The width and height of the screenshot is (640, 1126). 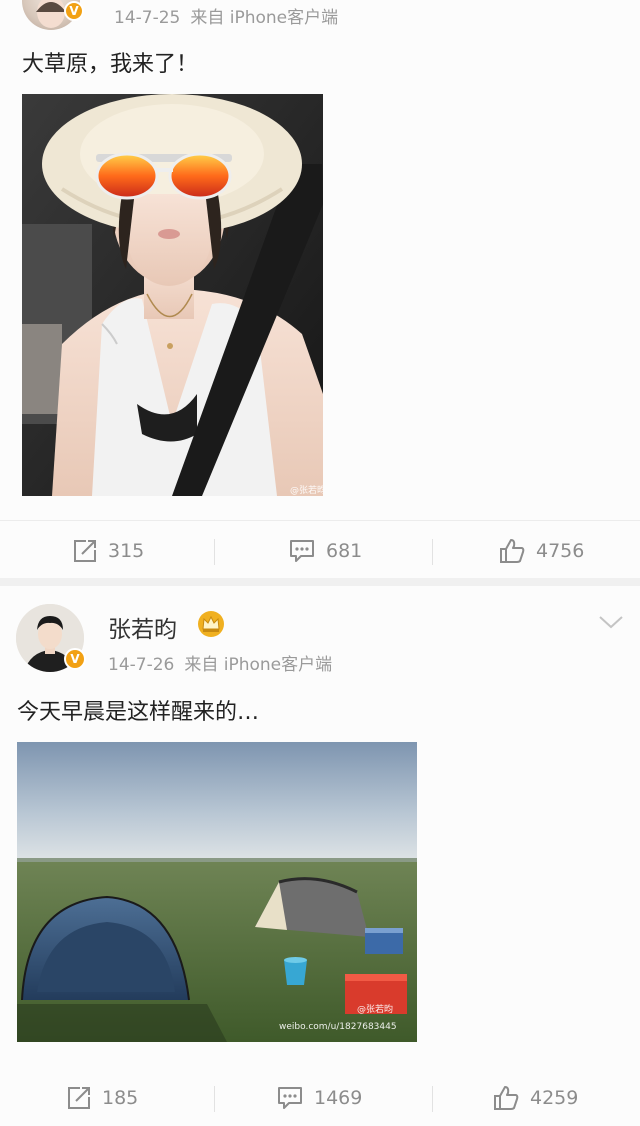 What do you see at coordinates (142, 627) in the screenshot?
I see `username: 张若昀` at bounding box center [142, 627].